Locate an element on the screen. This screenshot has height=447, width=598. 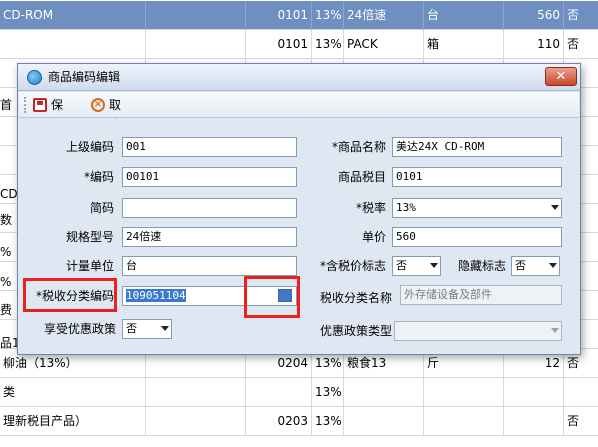
unit-price-label: 单价 is located at coordinates (373, 237).